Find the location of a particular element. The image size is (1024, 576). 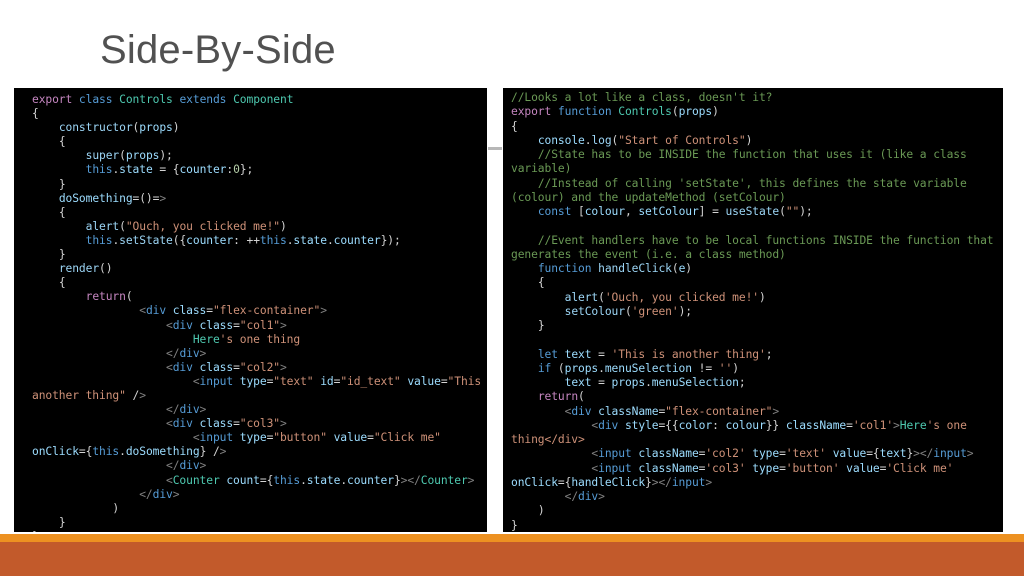

accent-bar-thick is located at coordinates (512, 559).